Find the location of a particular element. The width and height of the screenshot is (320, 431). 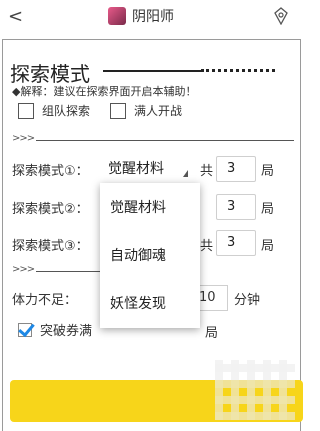

mode-3-count-prefix: 共 is located at coordinates (207, 246).